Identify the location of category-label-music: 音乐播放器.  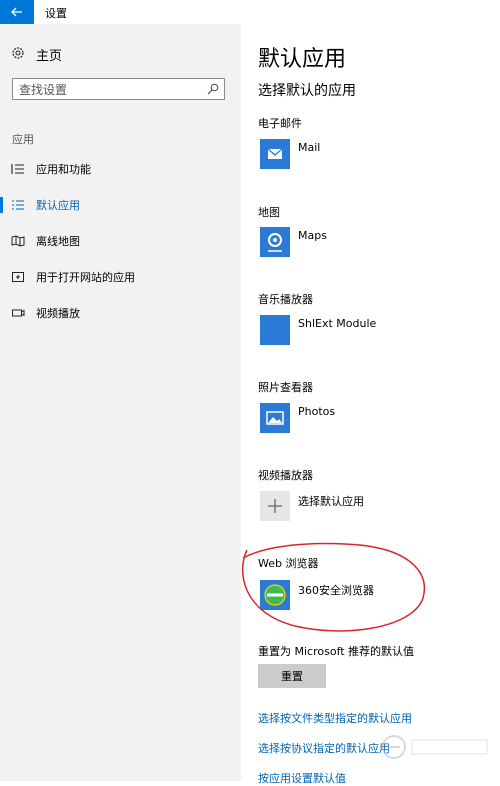
(285, 299).